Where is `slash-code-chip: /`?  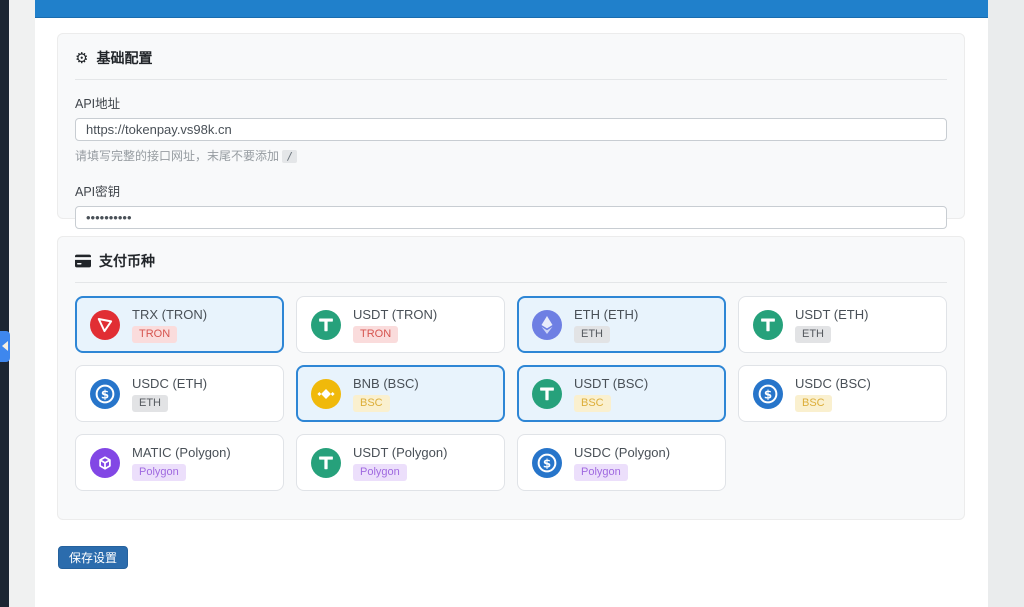
slash-code-chip: / is located at coordinates (289, 156).